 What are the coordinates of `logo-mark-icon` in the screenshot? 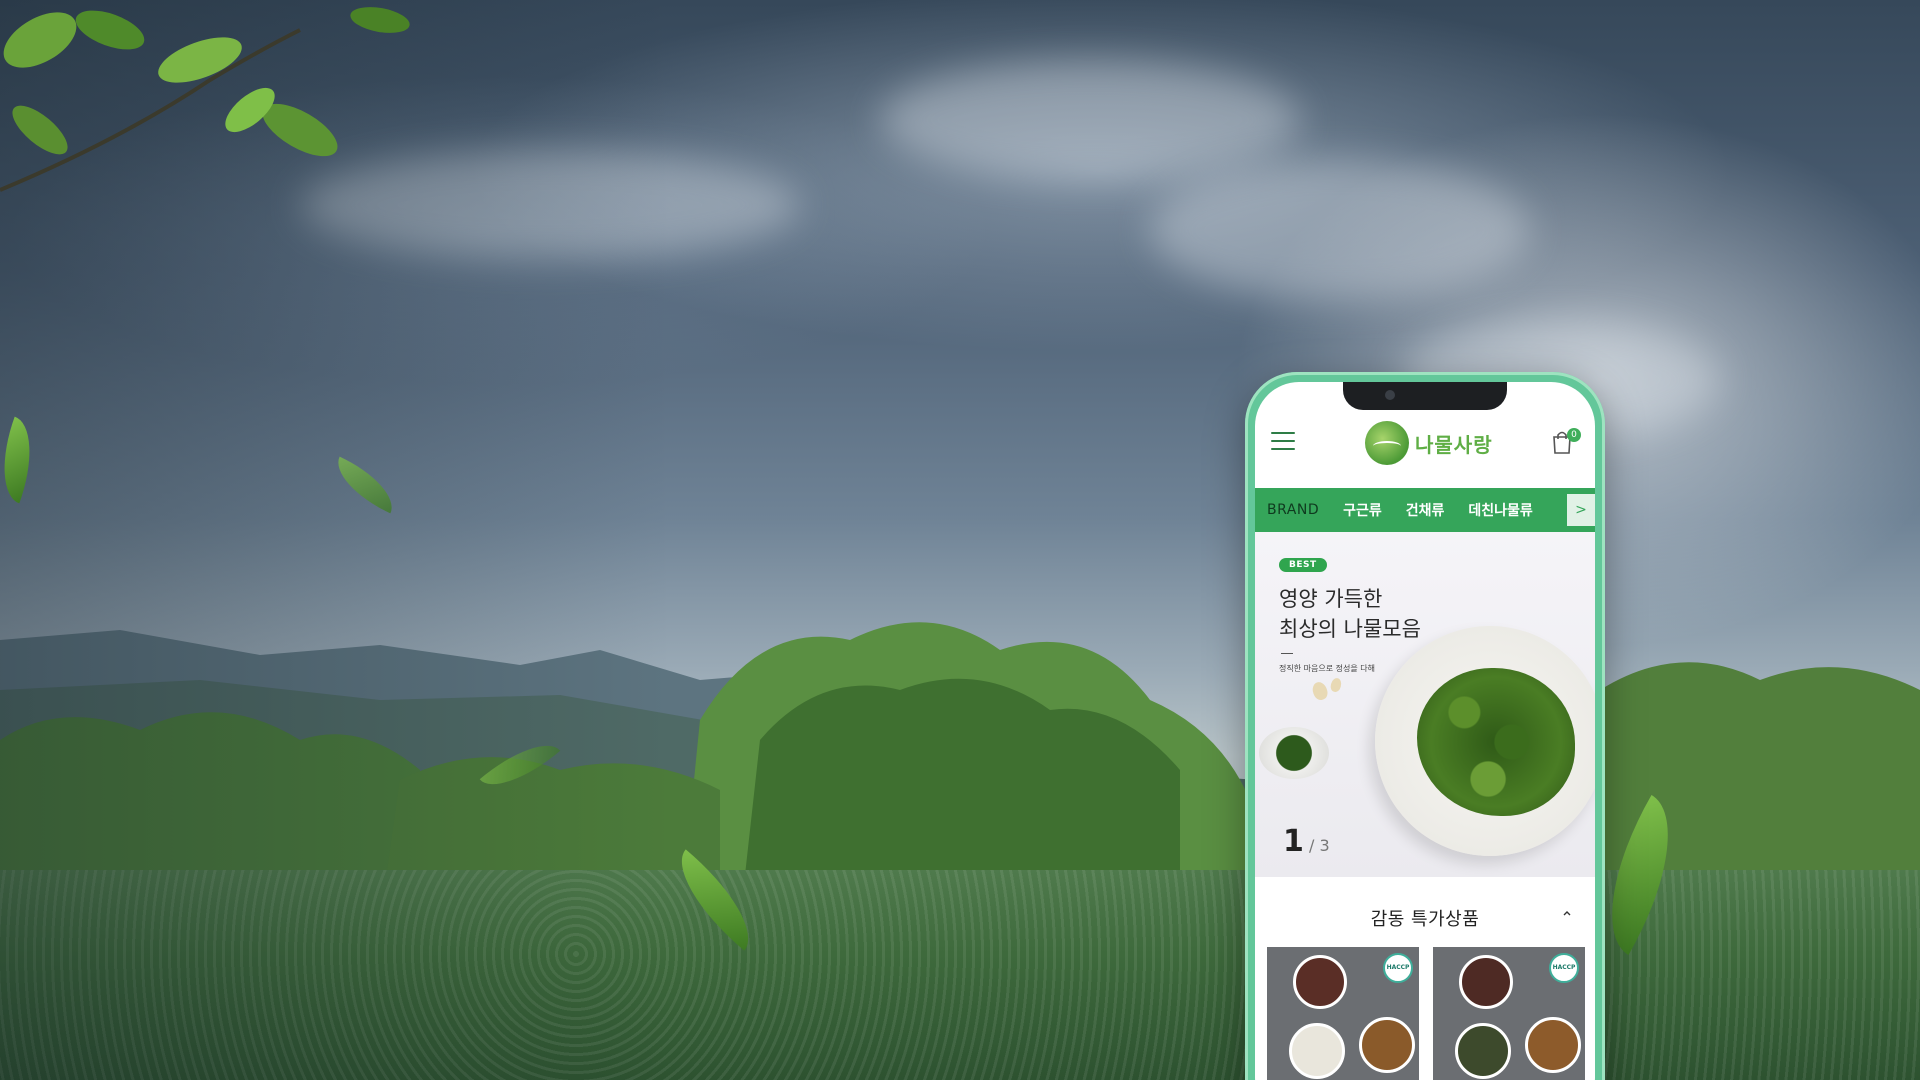 It's located at (1387, 443).